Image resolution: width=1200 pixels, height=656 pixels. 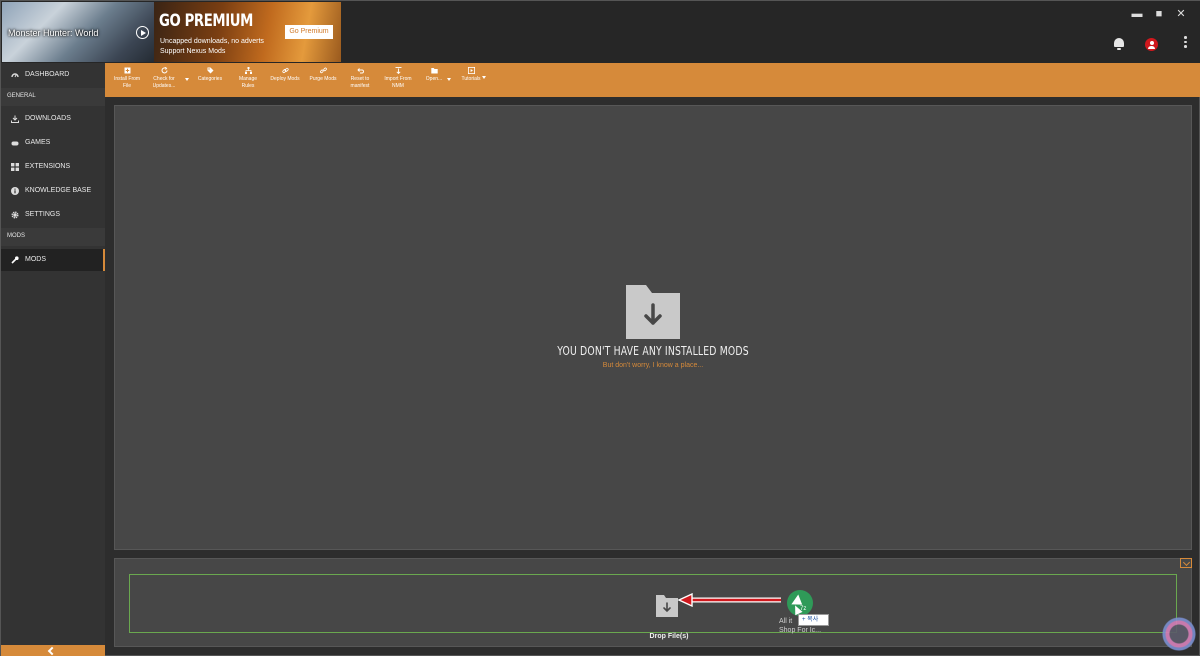 I want to click on unlink-icon, so click(x=323, y=70).